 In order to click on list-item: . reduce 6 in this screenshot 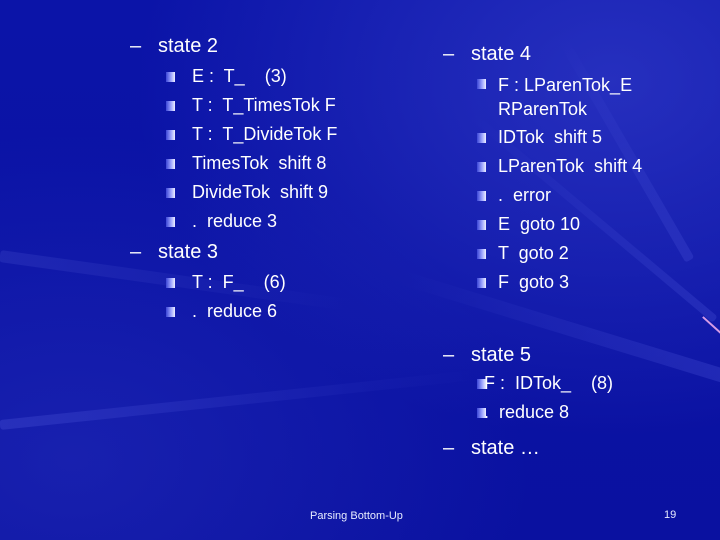, I will do `click(251, 311)`.